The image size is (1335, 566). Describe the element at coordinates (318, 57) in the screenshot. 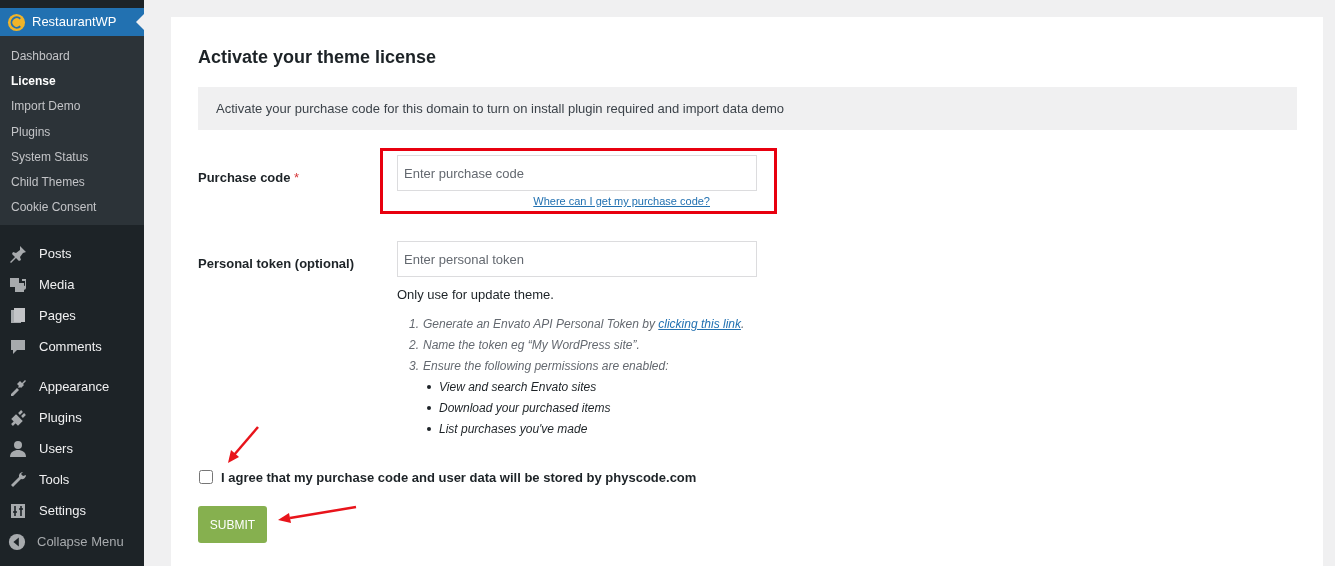

I see `page-title: Activate your theme license` at that location.